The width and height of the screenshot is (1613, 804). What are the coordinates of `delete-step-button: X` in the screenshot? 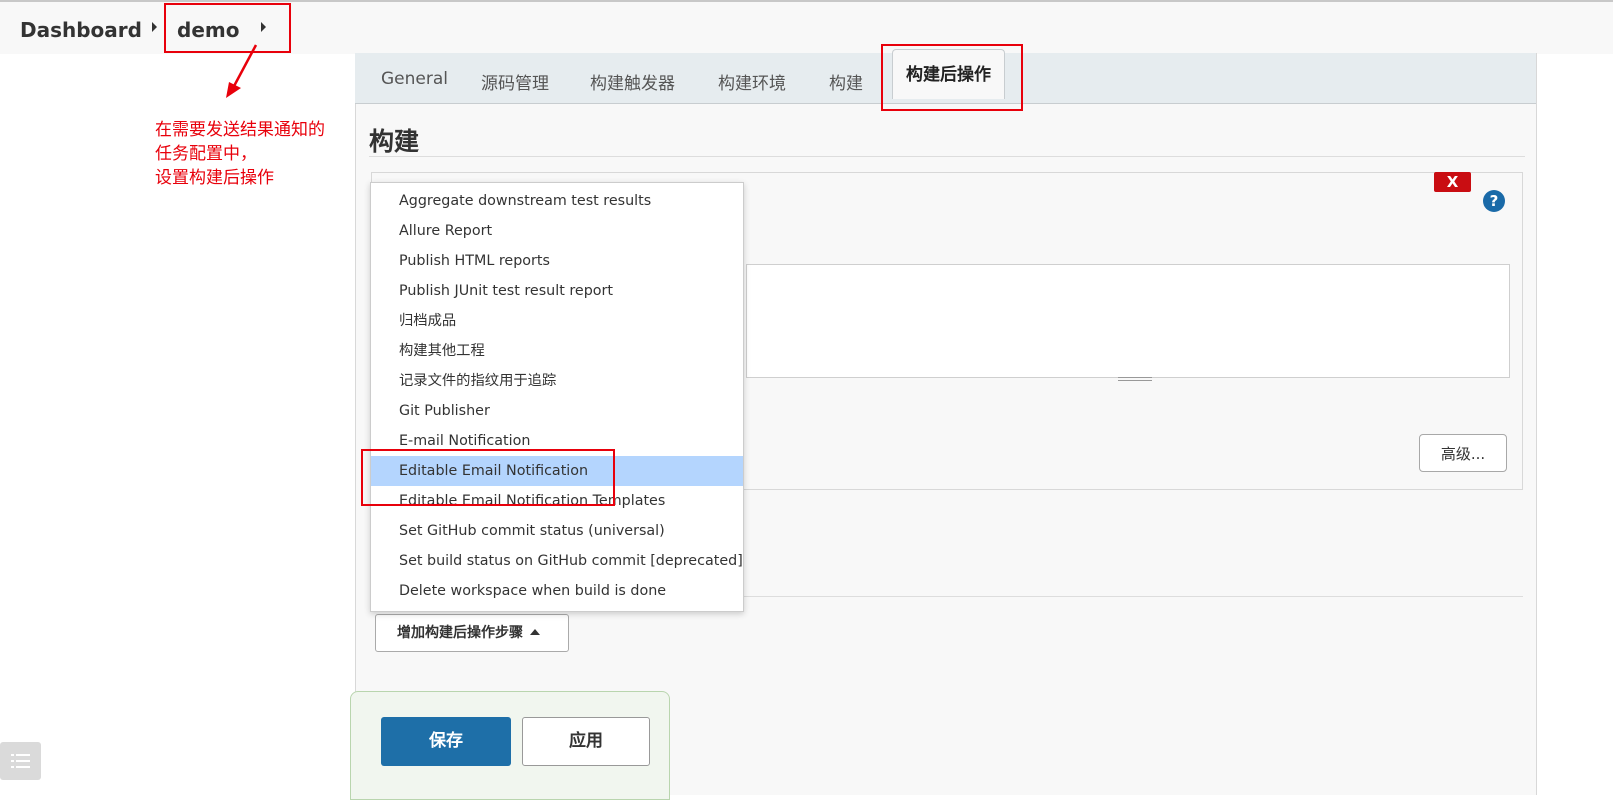 It's located at (1452, 182).